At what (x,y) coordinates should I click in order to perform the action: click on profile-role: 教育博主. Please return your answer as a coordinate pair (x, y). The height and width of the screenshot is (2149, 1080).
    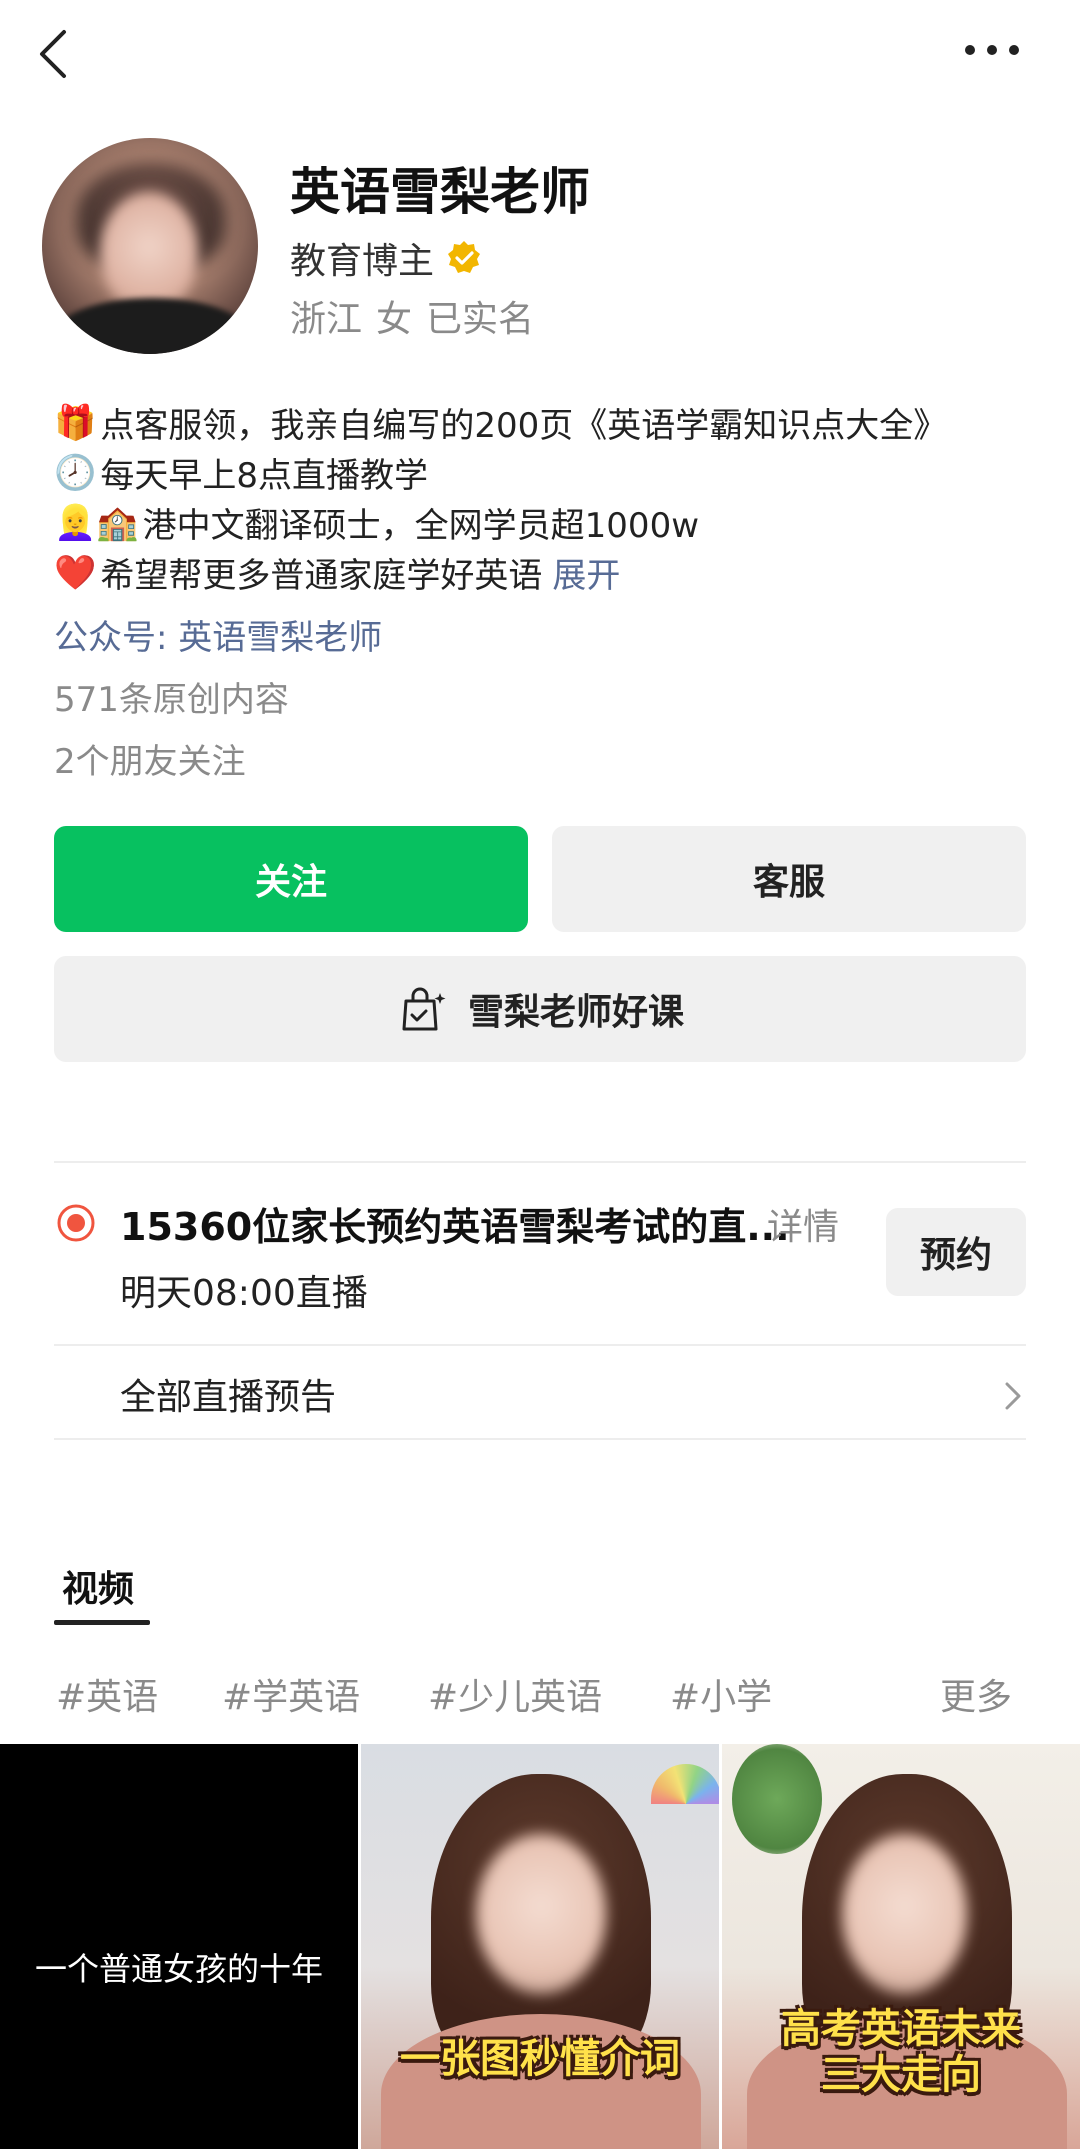
    Looking at the image, I should click on (387, 258).